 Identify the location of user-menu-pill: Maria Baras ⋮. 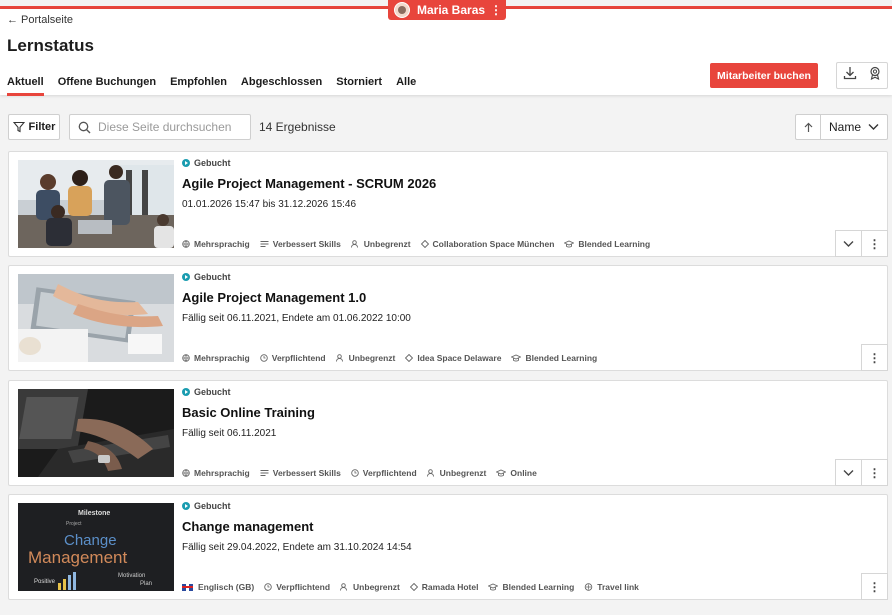
(447, 10).